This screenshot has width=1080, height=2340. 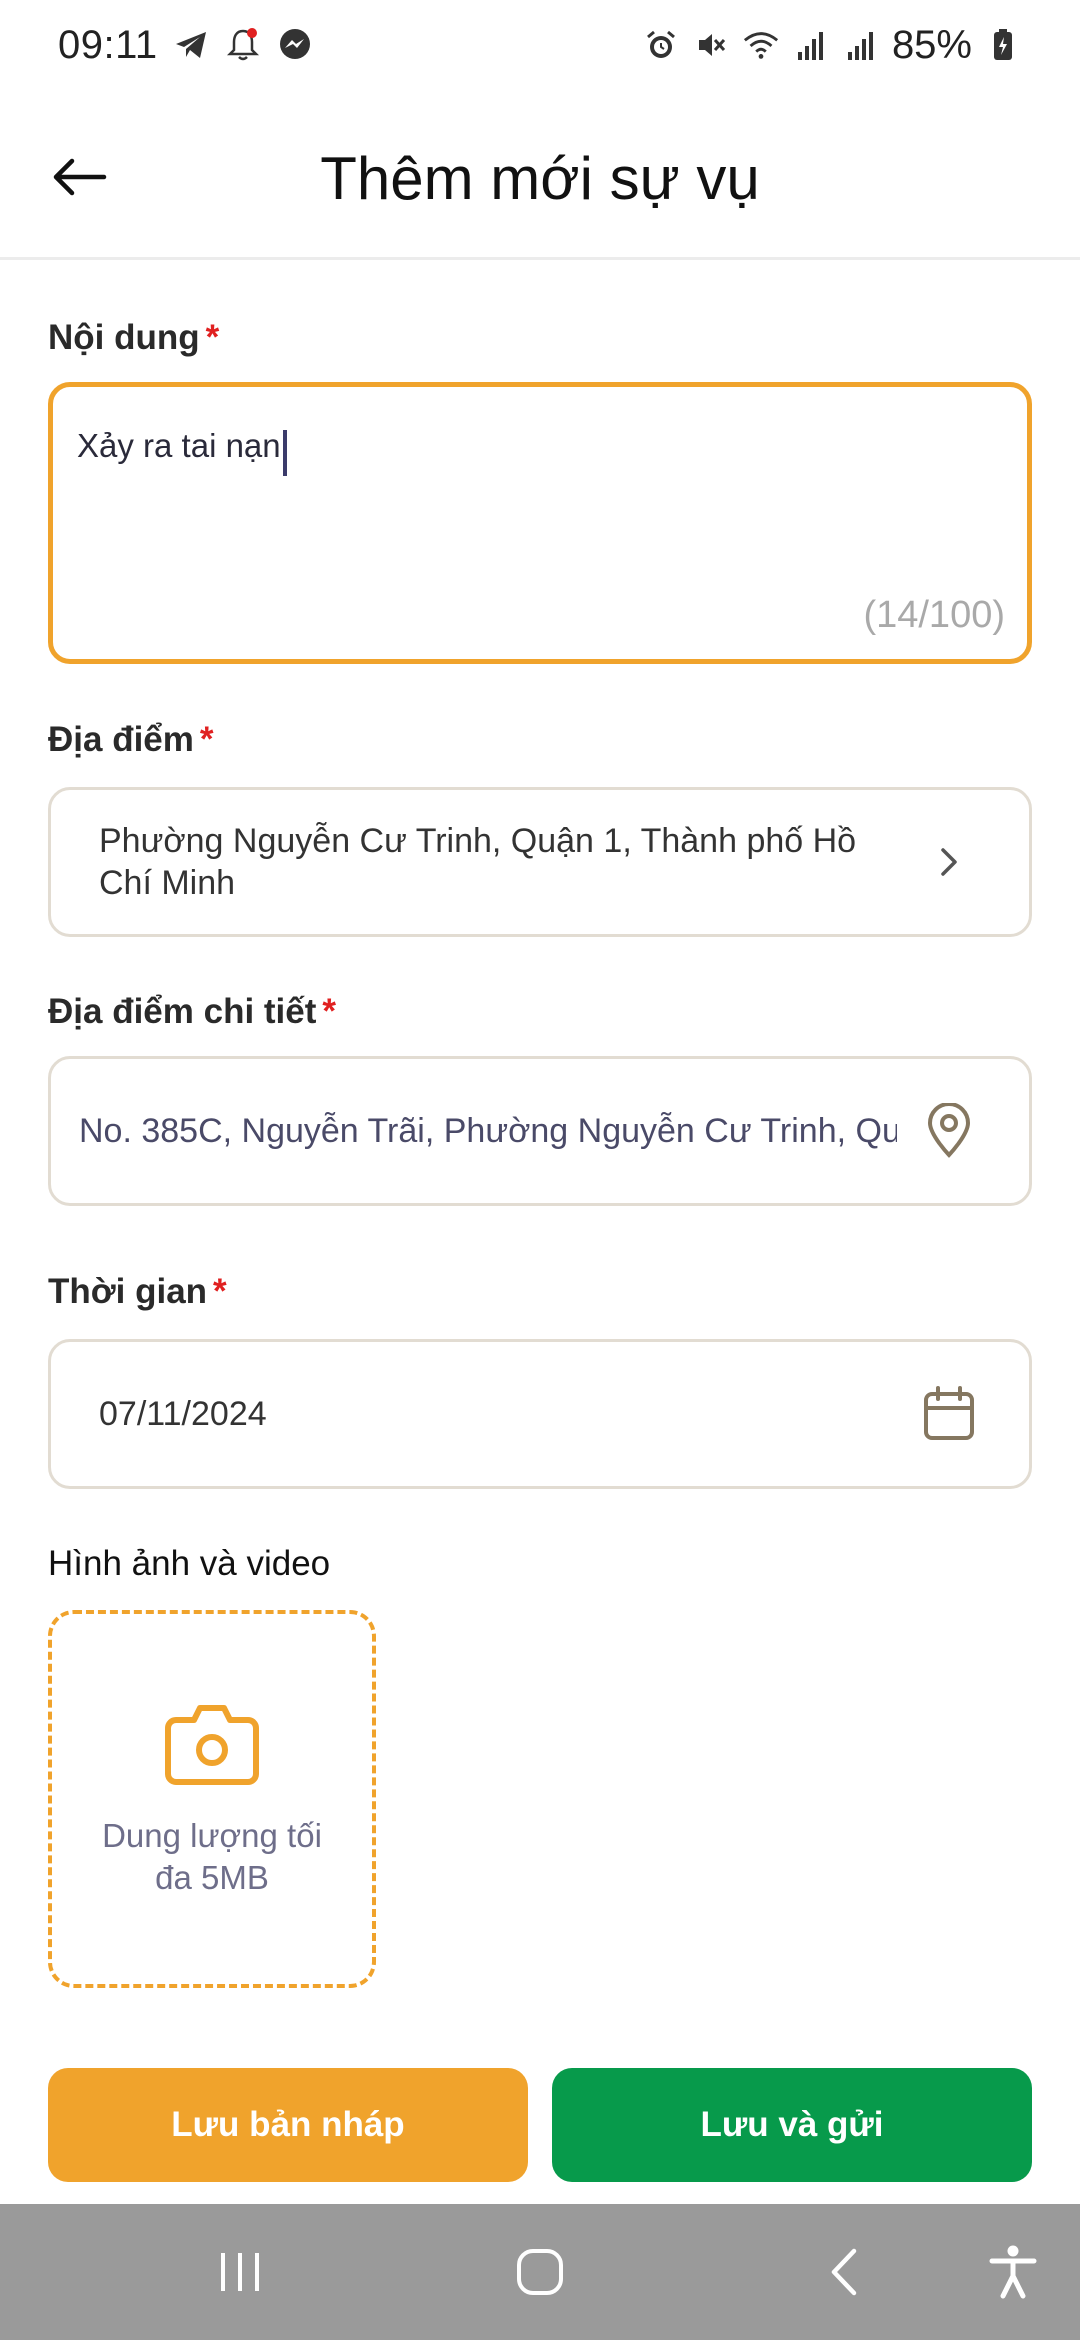 I want to click on chevron-left-icon, so click(x=844, y=2272).